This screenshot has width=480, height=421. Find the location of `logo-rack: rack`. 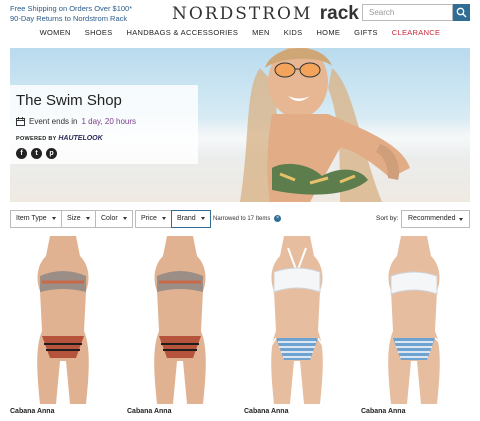

logo-rack: rack is located at coordinates (339, 13).